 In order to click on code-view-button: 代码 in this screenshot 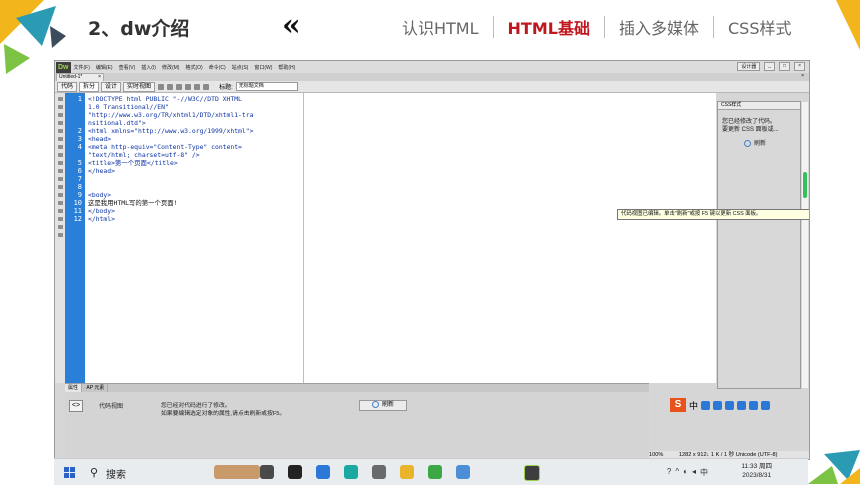, I will do `click(67, 86)`.